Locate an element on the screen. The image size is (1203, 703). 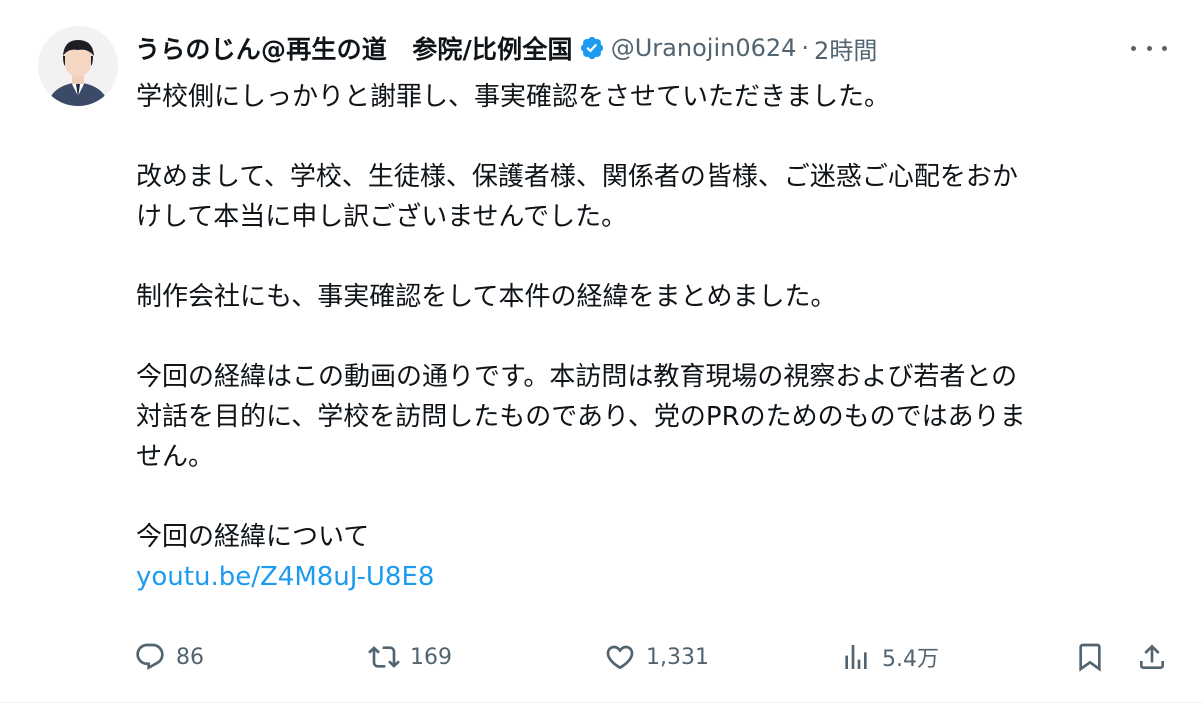
views-chart-icon is located at coordinates (856, 657).